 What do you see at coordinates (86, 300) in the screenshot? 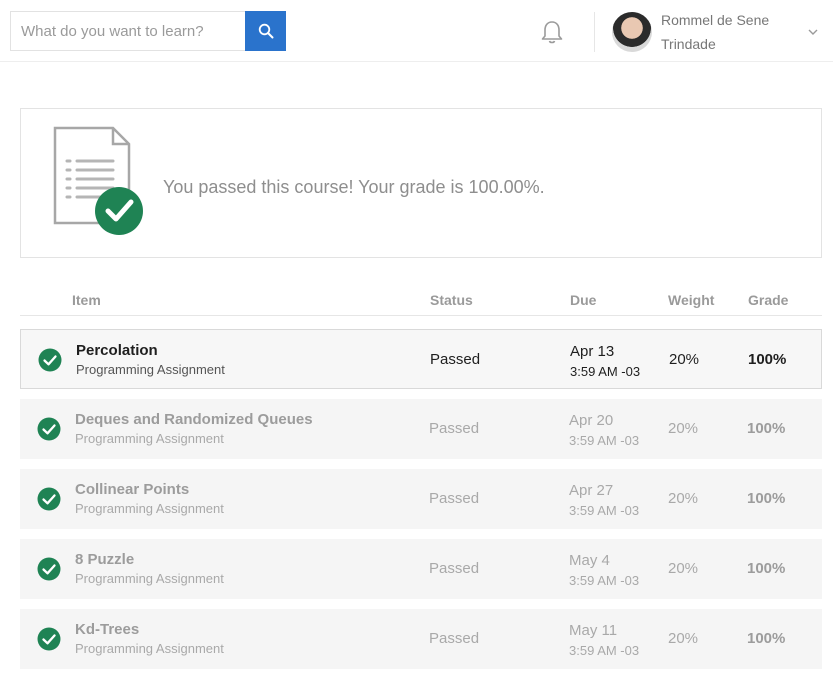
I see `column-header-item: Item` at bounding box center [86, 300].